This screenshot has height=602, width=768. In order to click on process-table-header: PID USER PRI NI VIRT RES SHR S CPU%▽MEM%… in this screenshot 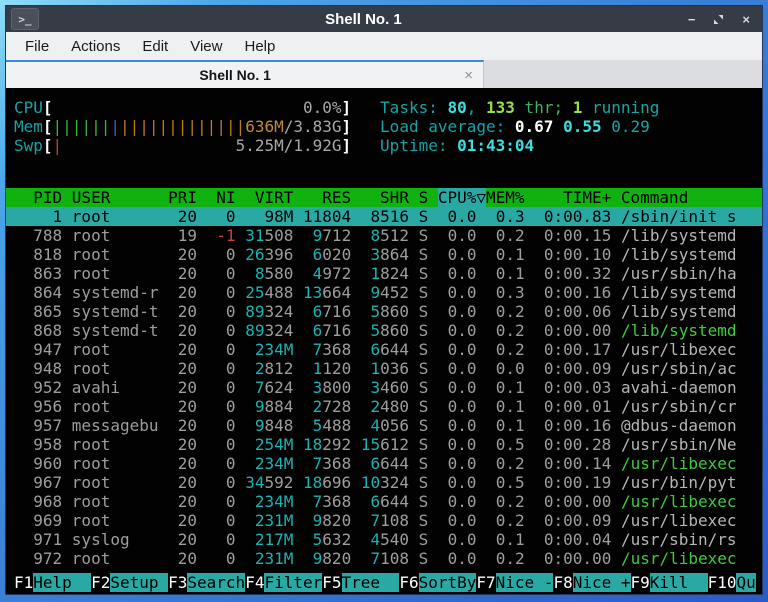, I will do `click(384, 197)`.